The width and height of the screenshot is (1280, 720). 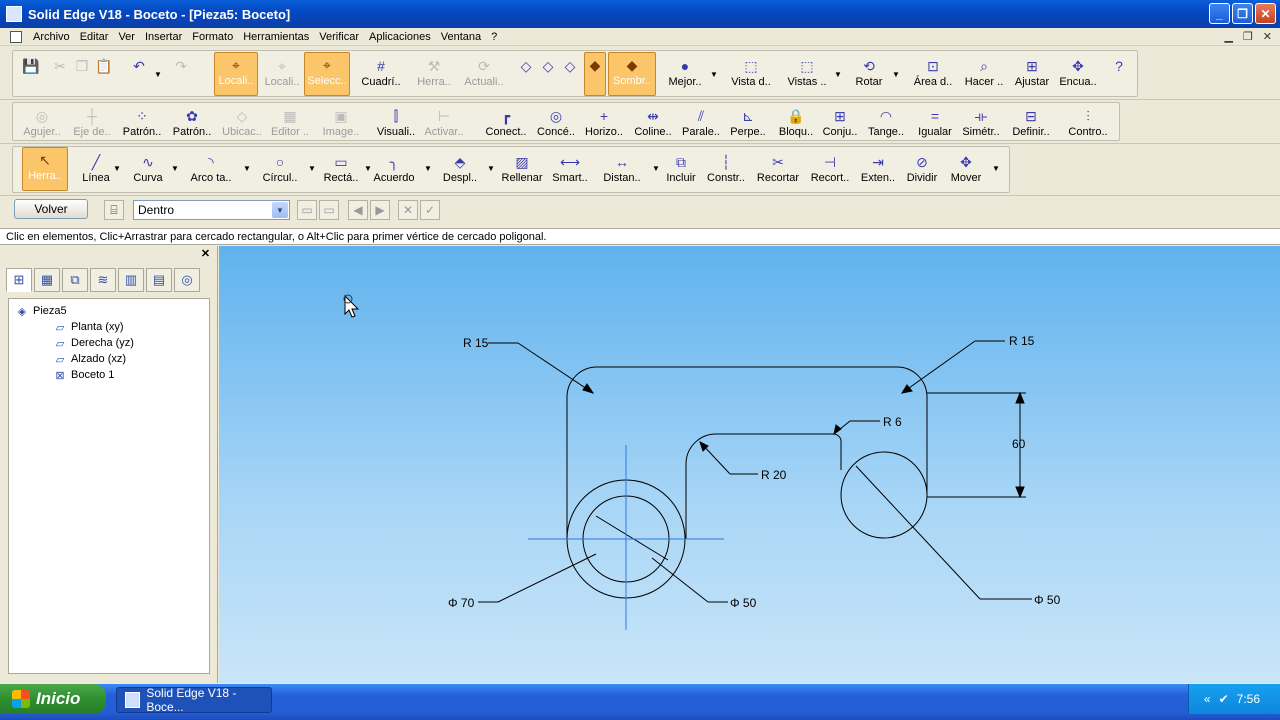 I want to click on tool-button: ⚒ Herra.., so click(x=434, y=74).